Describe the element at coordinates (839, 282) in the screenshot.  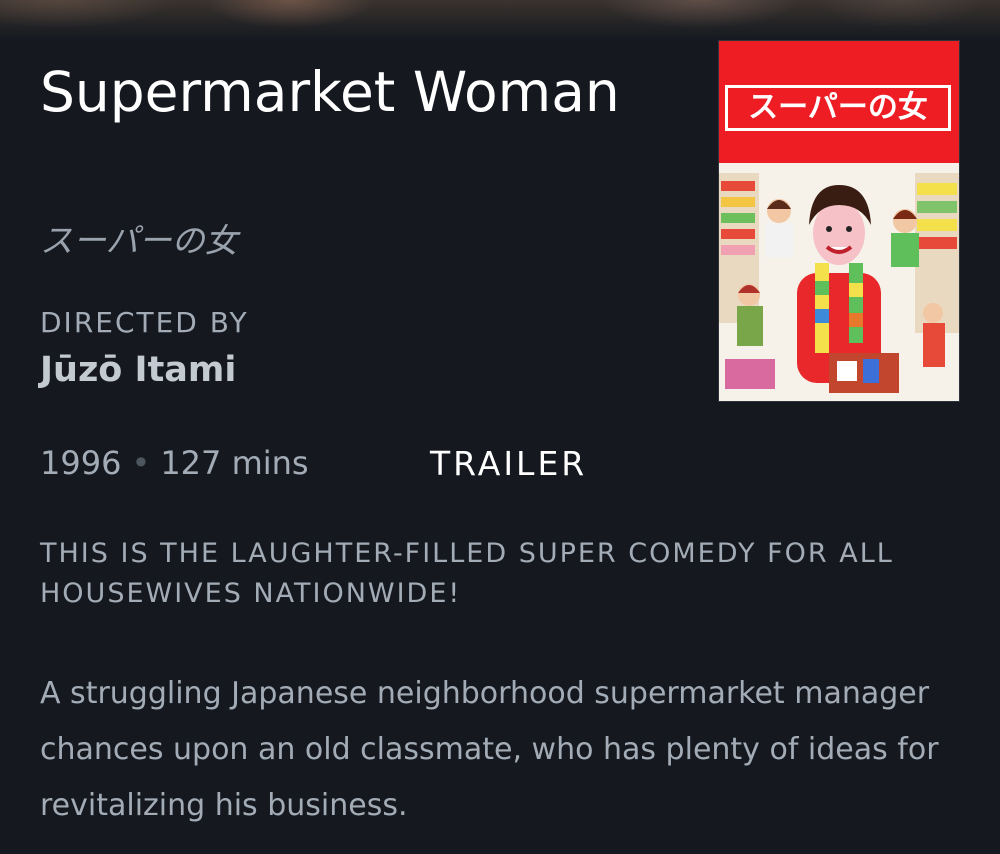
I see `poster-illustration` at that location.